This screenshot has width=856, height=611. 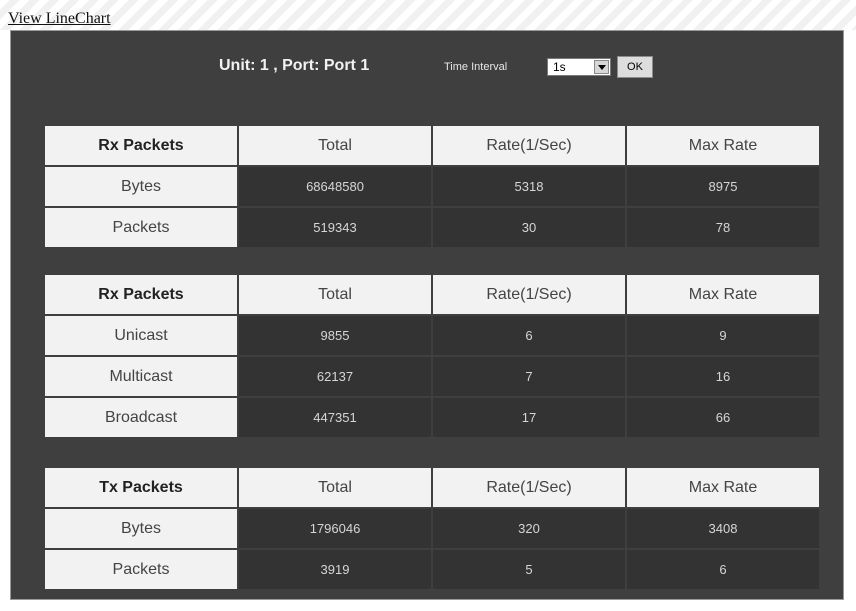 What do you see at coordinates (141, 417) in the screenshot?
I see `row-label: Broadcast` at bounding box center [141, 417].